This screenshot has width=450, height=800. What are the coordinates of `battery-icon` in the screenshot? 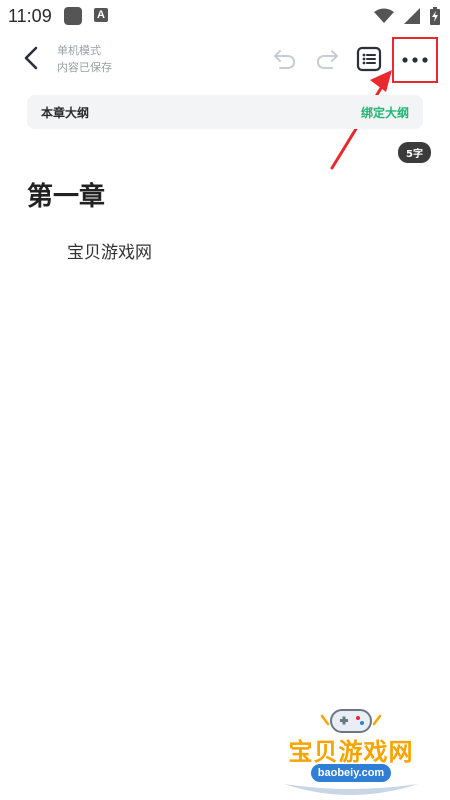 It's located at (435, 16).